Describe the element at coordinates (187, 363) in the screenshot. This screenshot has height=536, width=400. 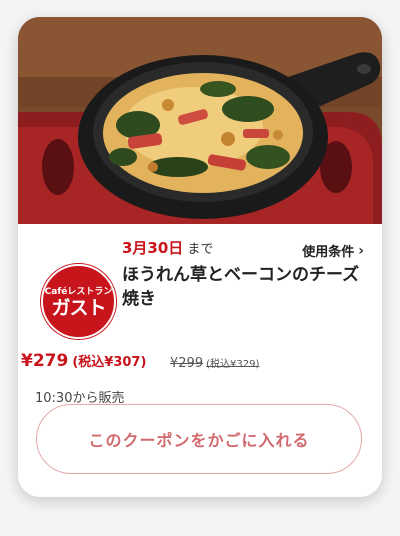
I see `original-price-value: ¥299` at that location.